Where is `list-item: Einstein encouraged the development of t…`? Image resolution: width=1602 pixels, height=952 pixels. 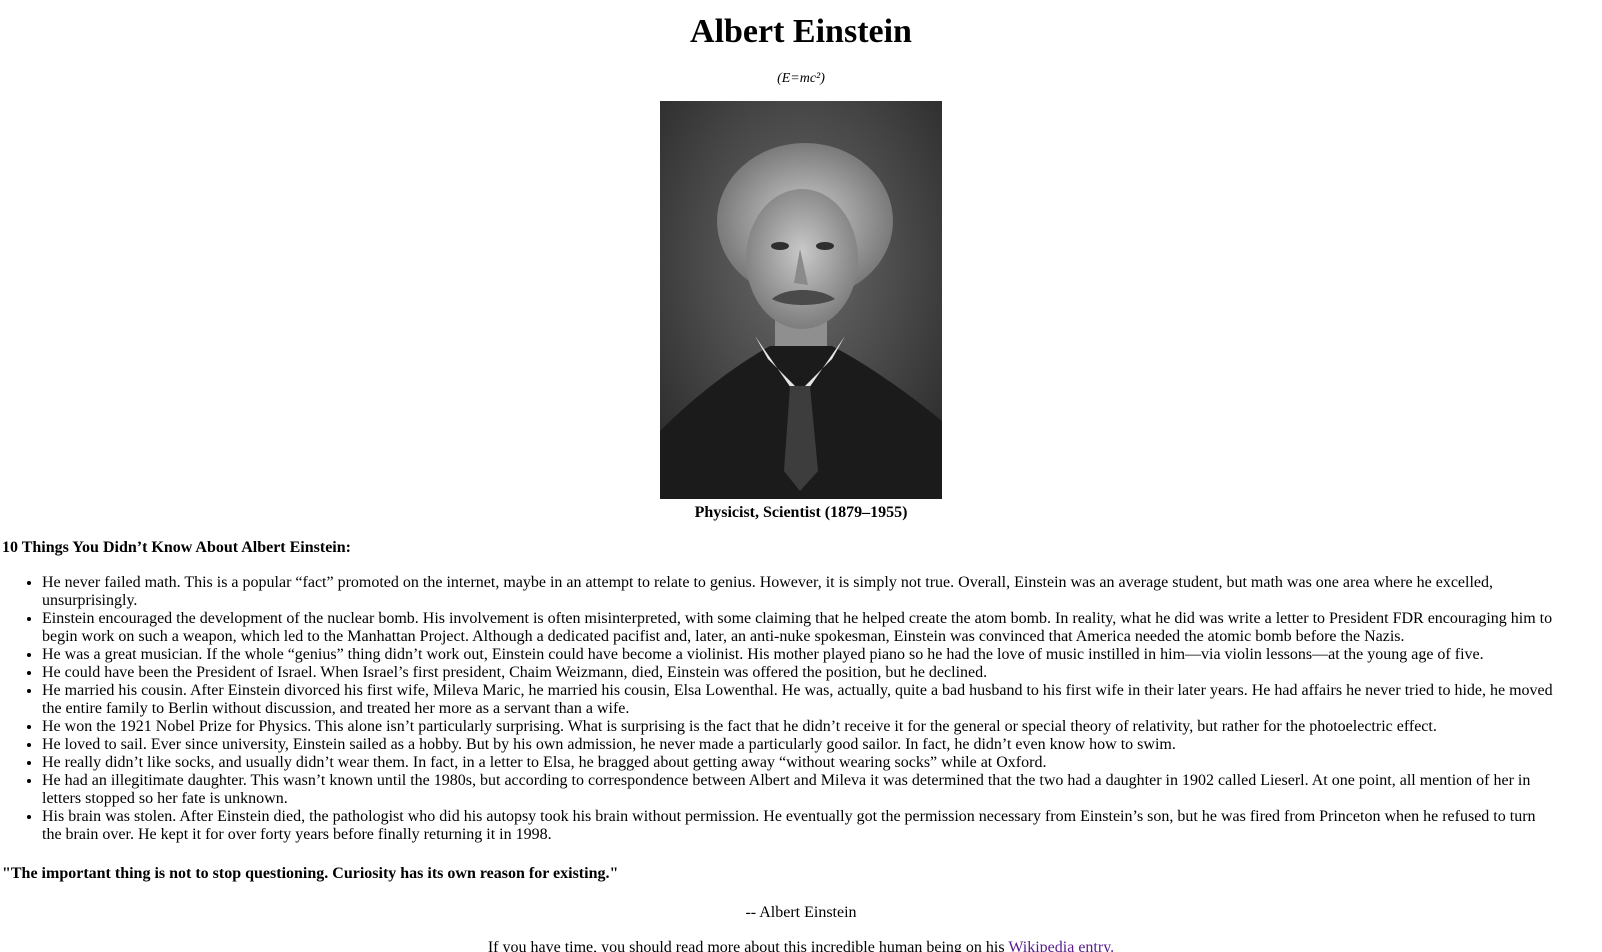
list-item: Einstein encouraged the development of t… is located at coordinates (800, 628).